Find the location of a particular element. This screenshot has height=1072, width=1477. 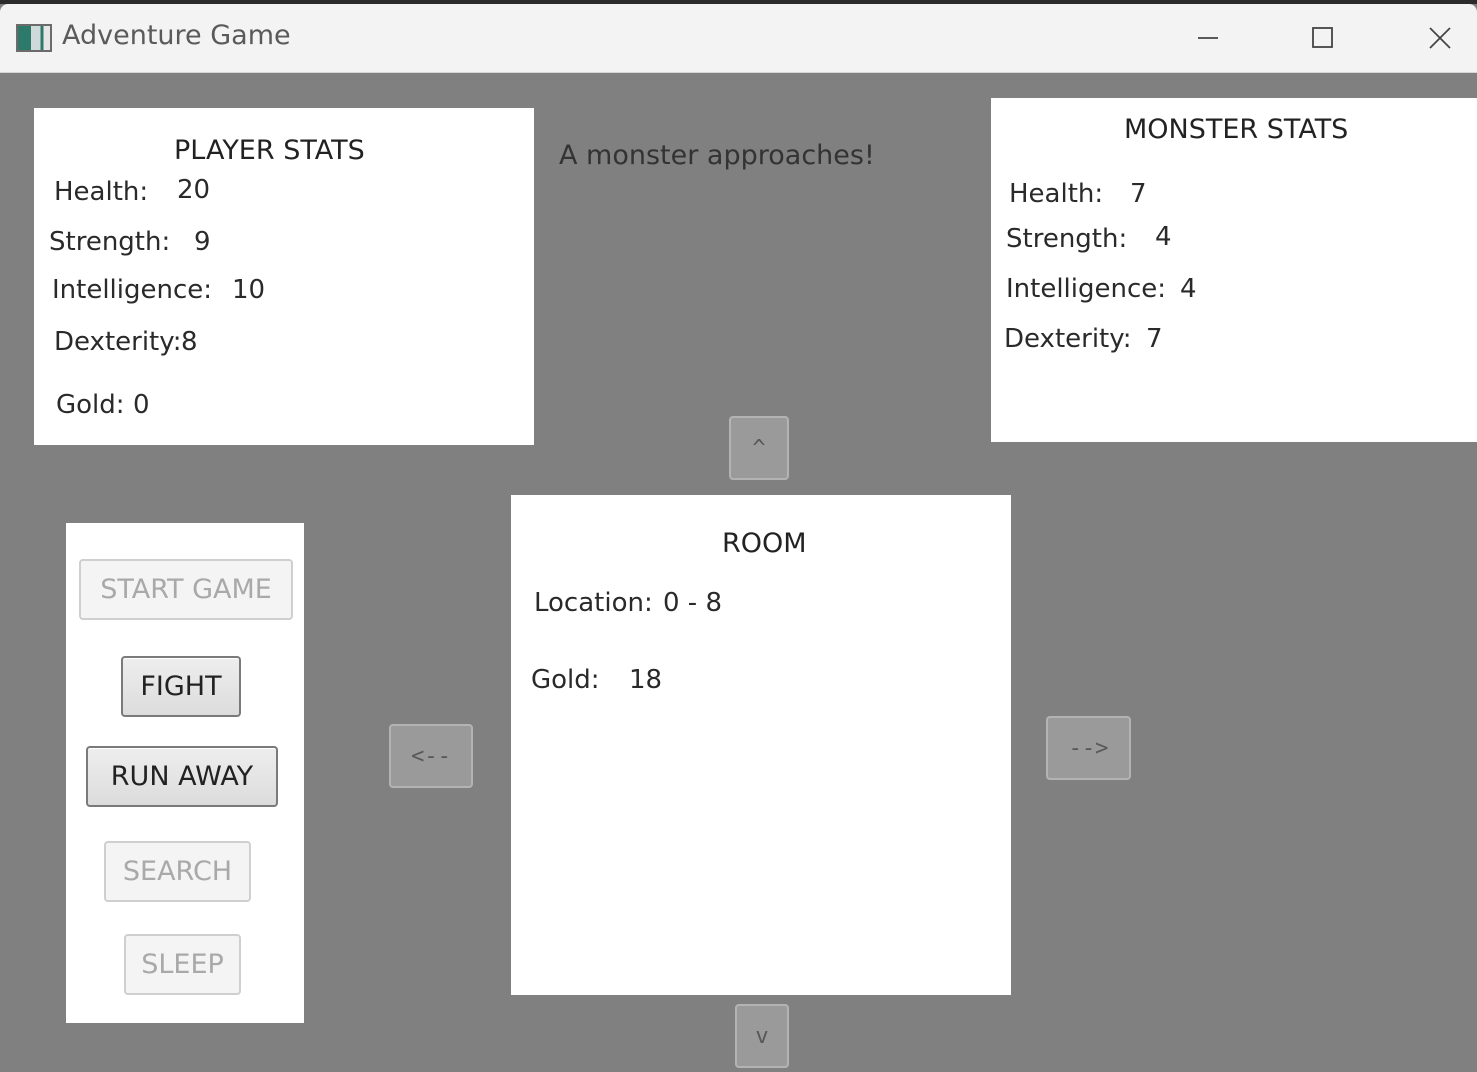

close-icon is located at coordinates (1440, 38).